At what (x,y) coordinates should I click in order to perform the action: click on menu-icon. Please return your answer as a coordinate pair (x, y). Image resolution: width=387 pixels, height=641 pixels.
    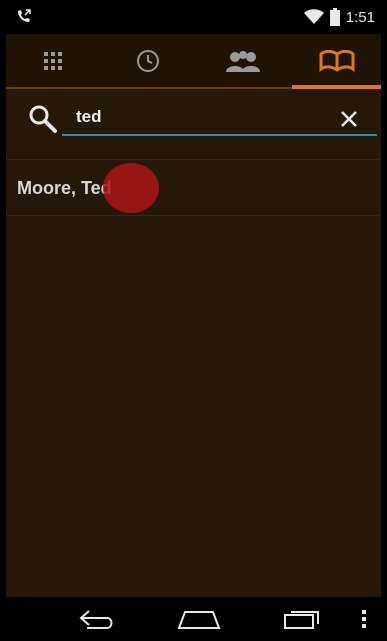
    Looking at the image, I should click on (364, 619).